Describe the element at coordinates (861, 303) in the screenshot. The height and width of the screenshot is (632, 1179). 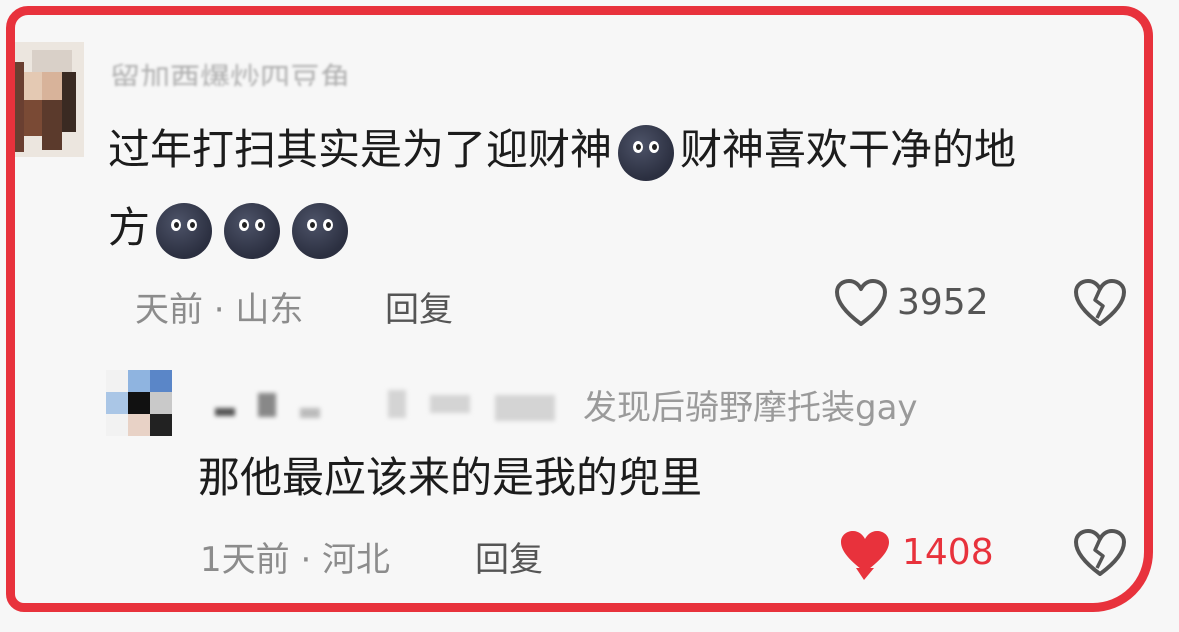
I see `heart-outline-icon` at that location.